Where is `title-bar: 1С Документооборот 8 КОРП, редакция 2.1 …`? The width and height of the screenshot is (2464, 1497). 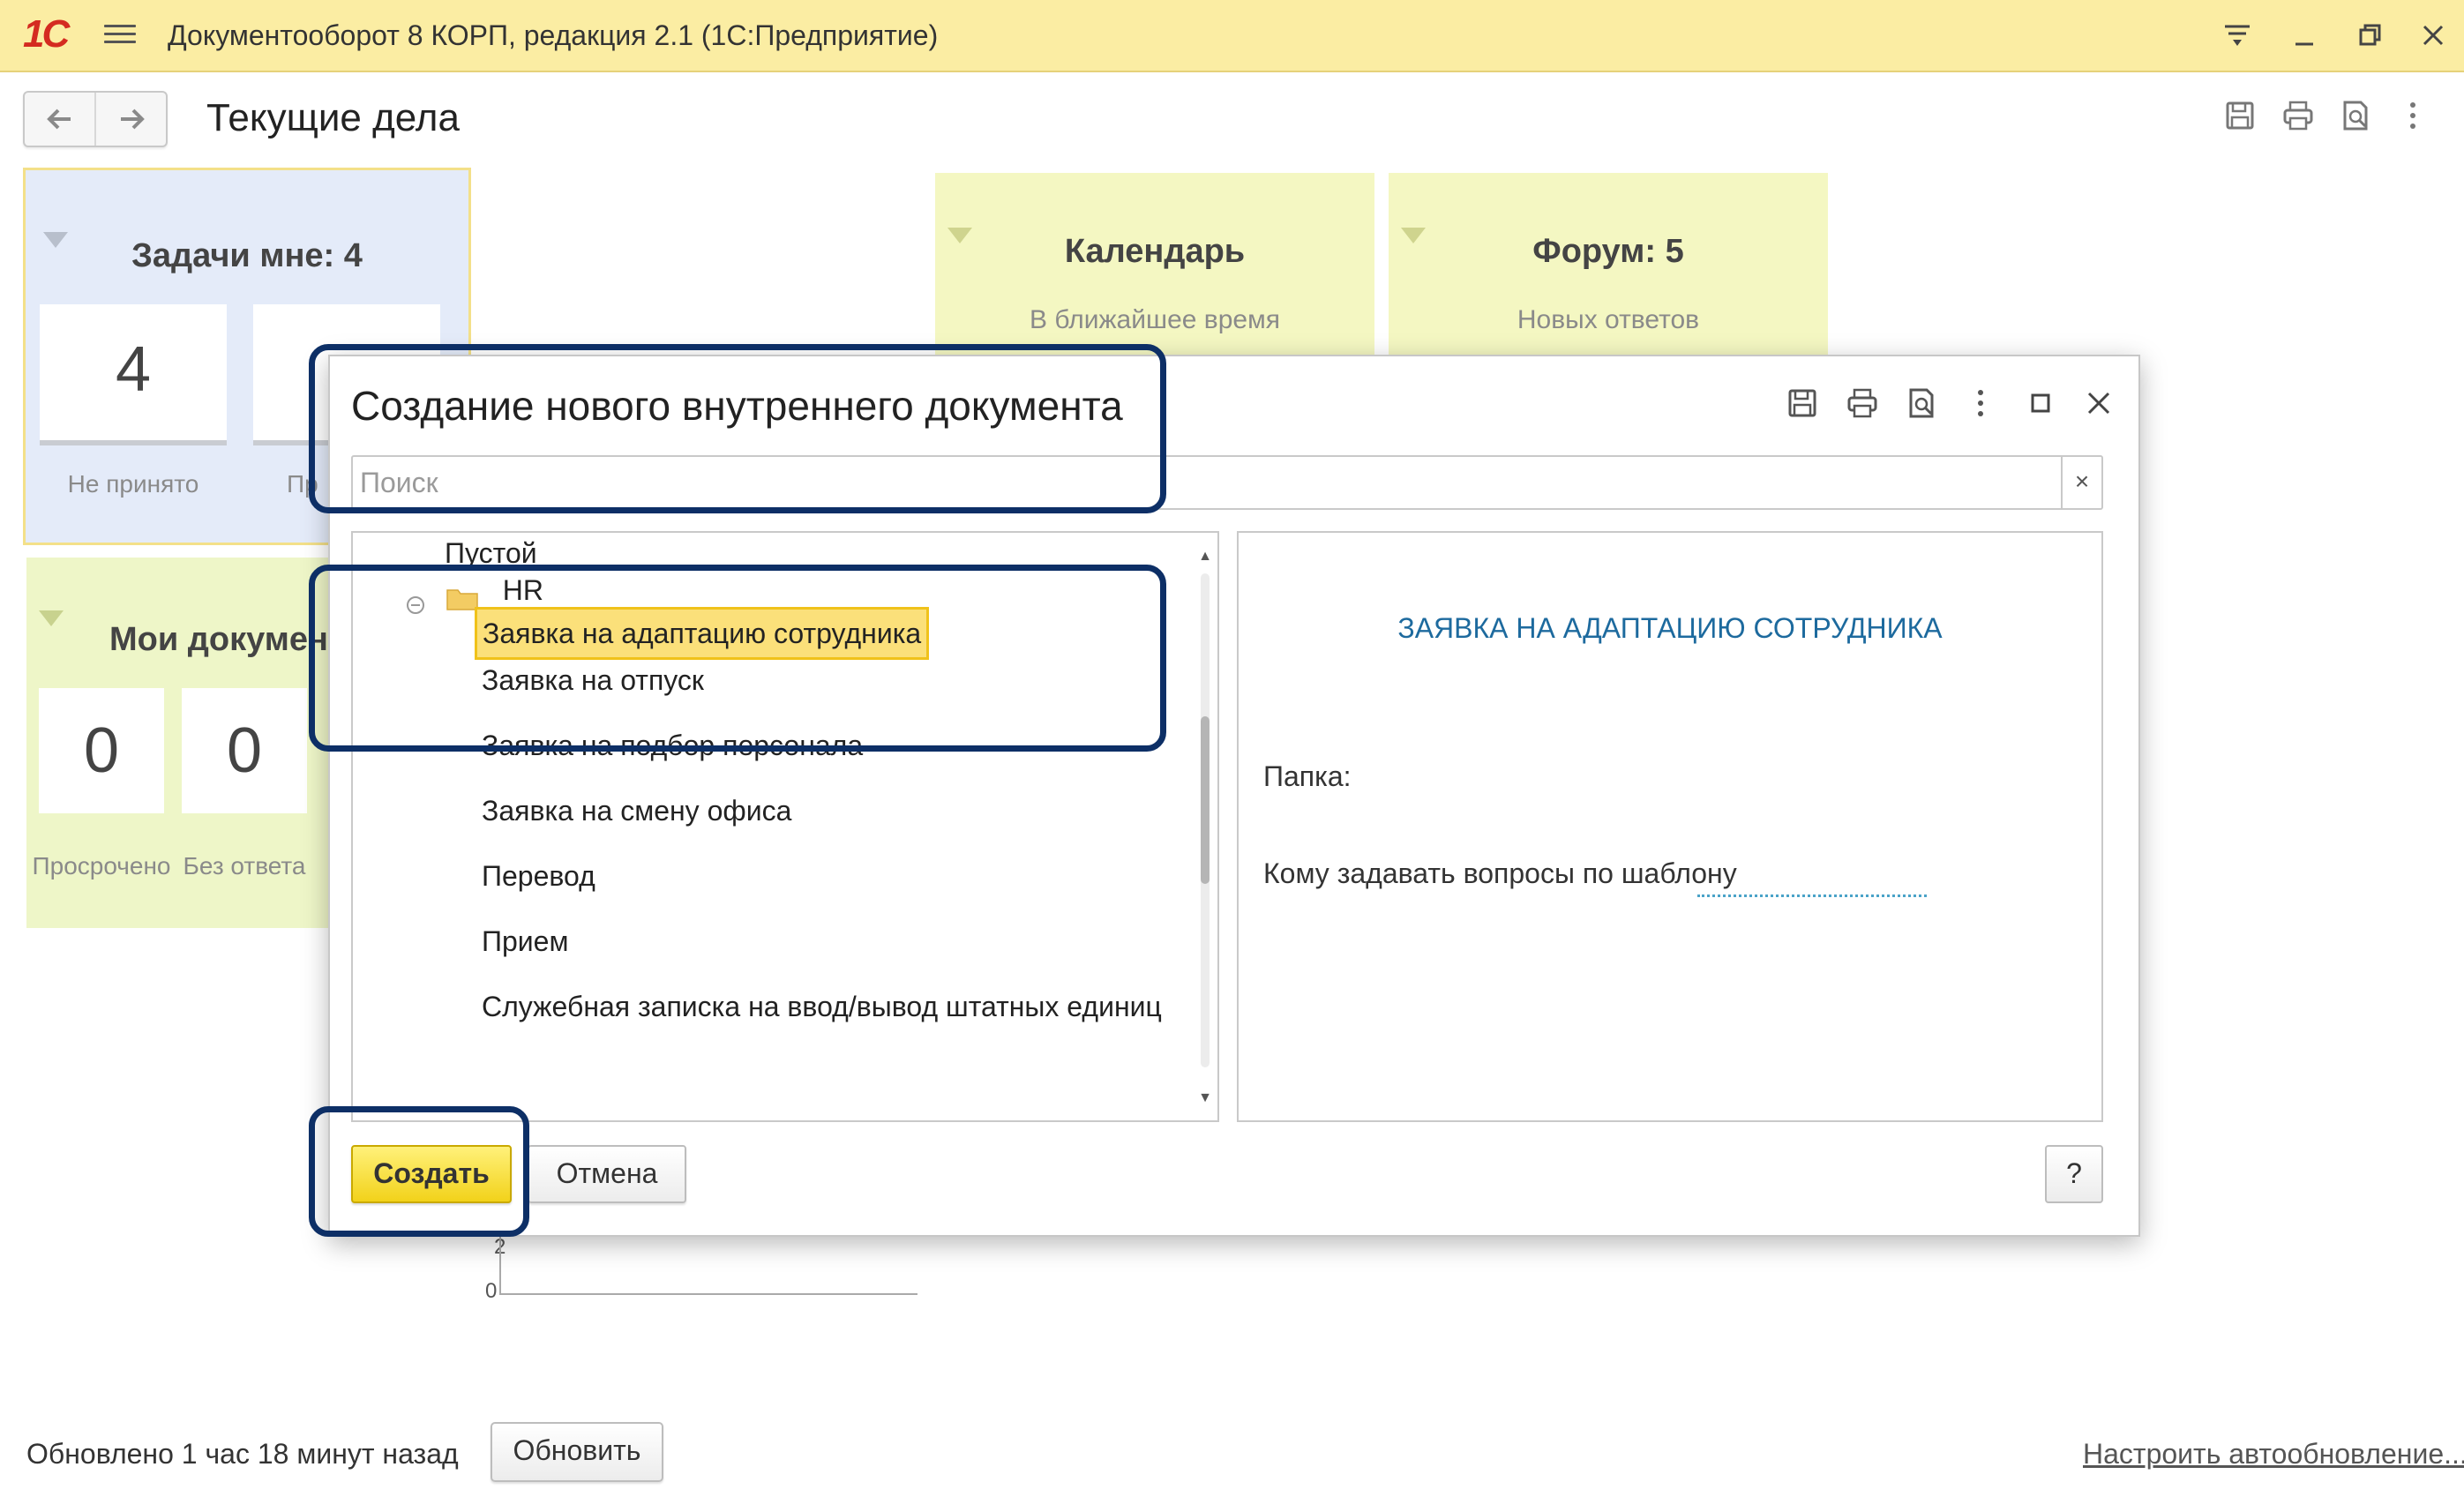
title-bar: 1С Документооборот 8 КОРП, редакция 2.1 … is located at coordinates (1232, 36).